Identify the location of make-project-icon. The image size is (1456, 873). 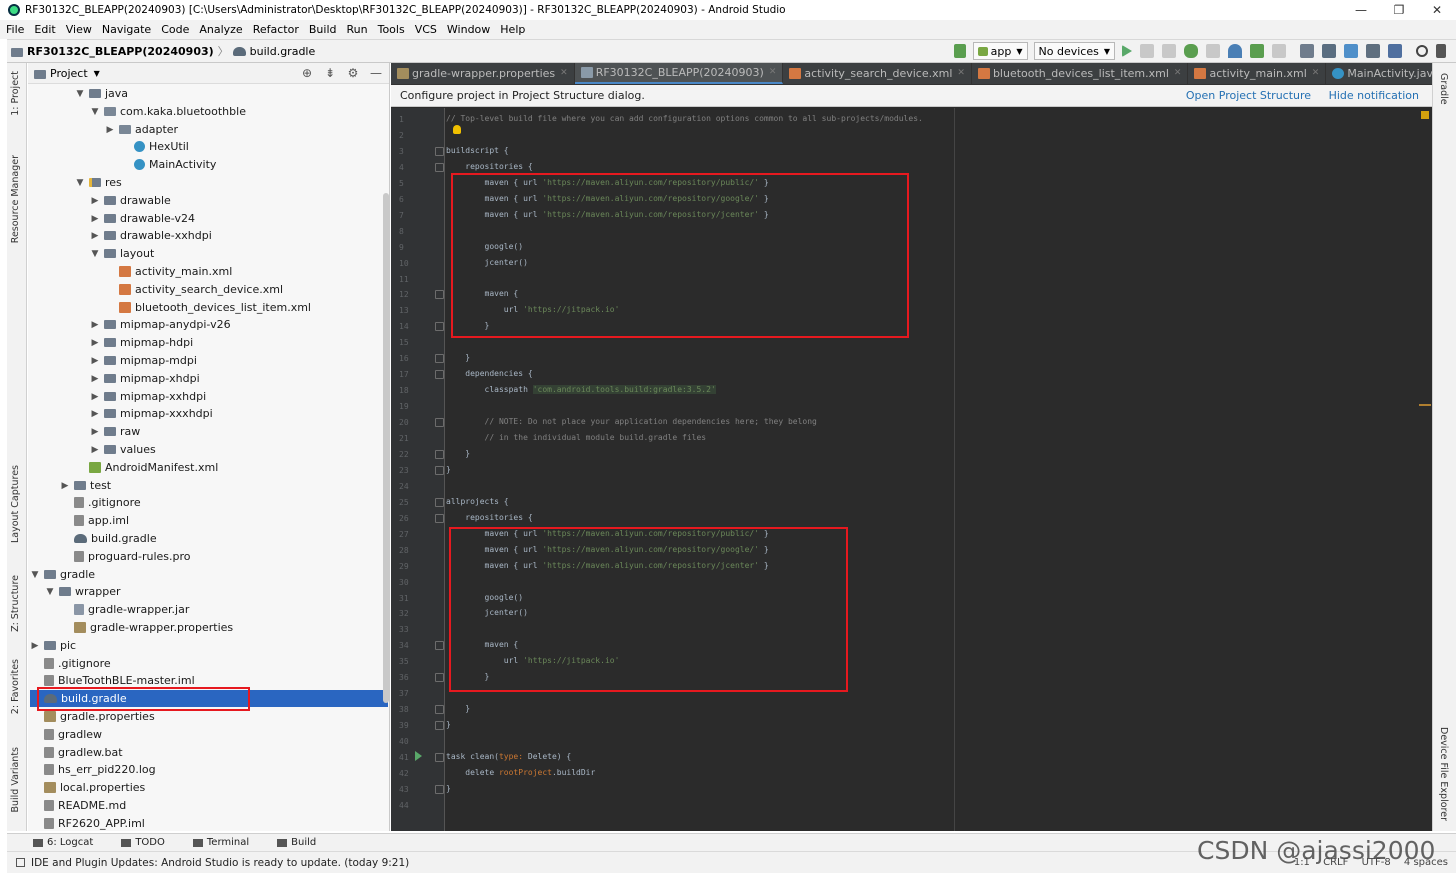
(959, 51).